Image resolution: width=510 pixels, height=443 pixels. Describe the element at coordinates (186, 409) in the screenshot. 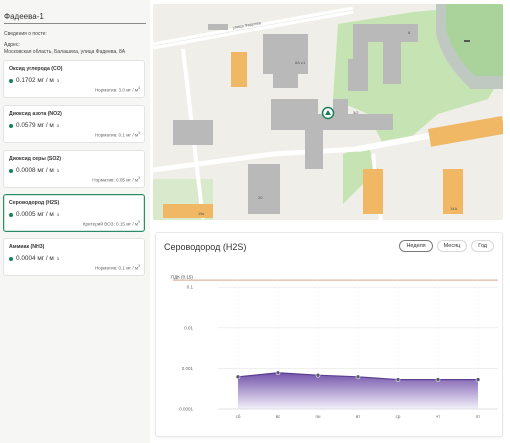

I see `y-tick-label: 0.0001` at that location.